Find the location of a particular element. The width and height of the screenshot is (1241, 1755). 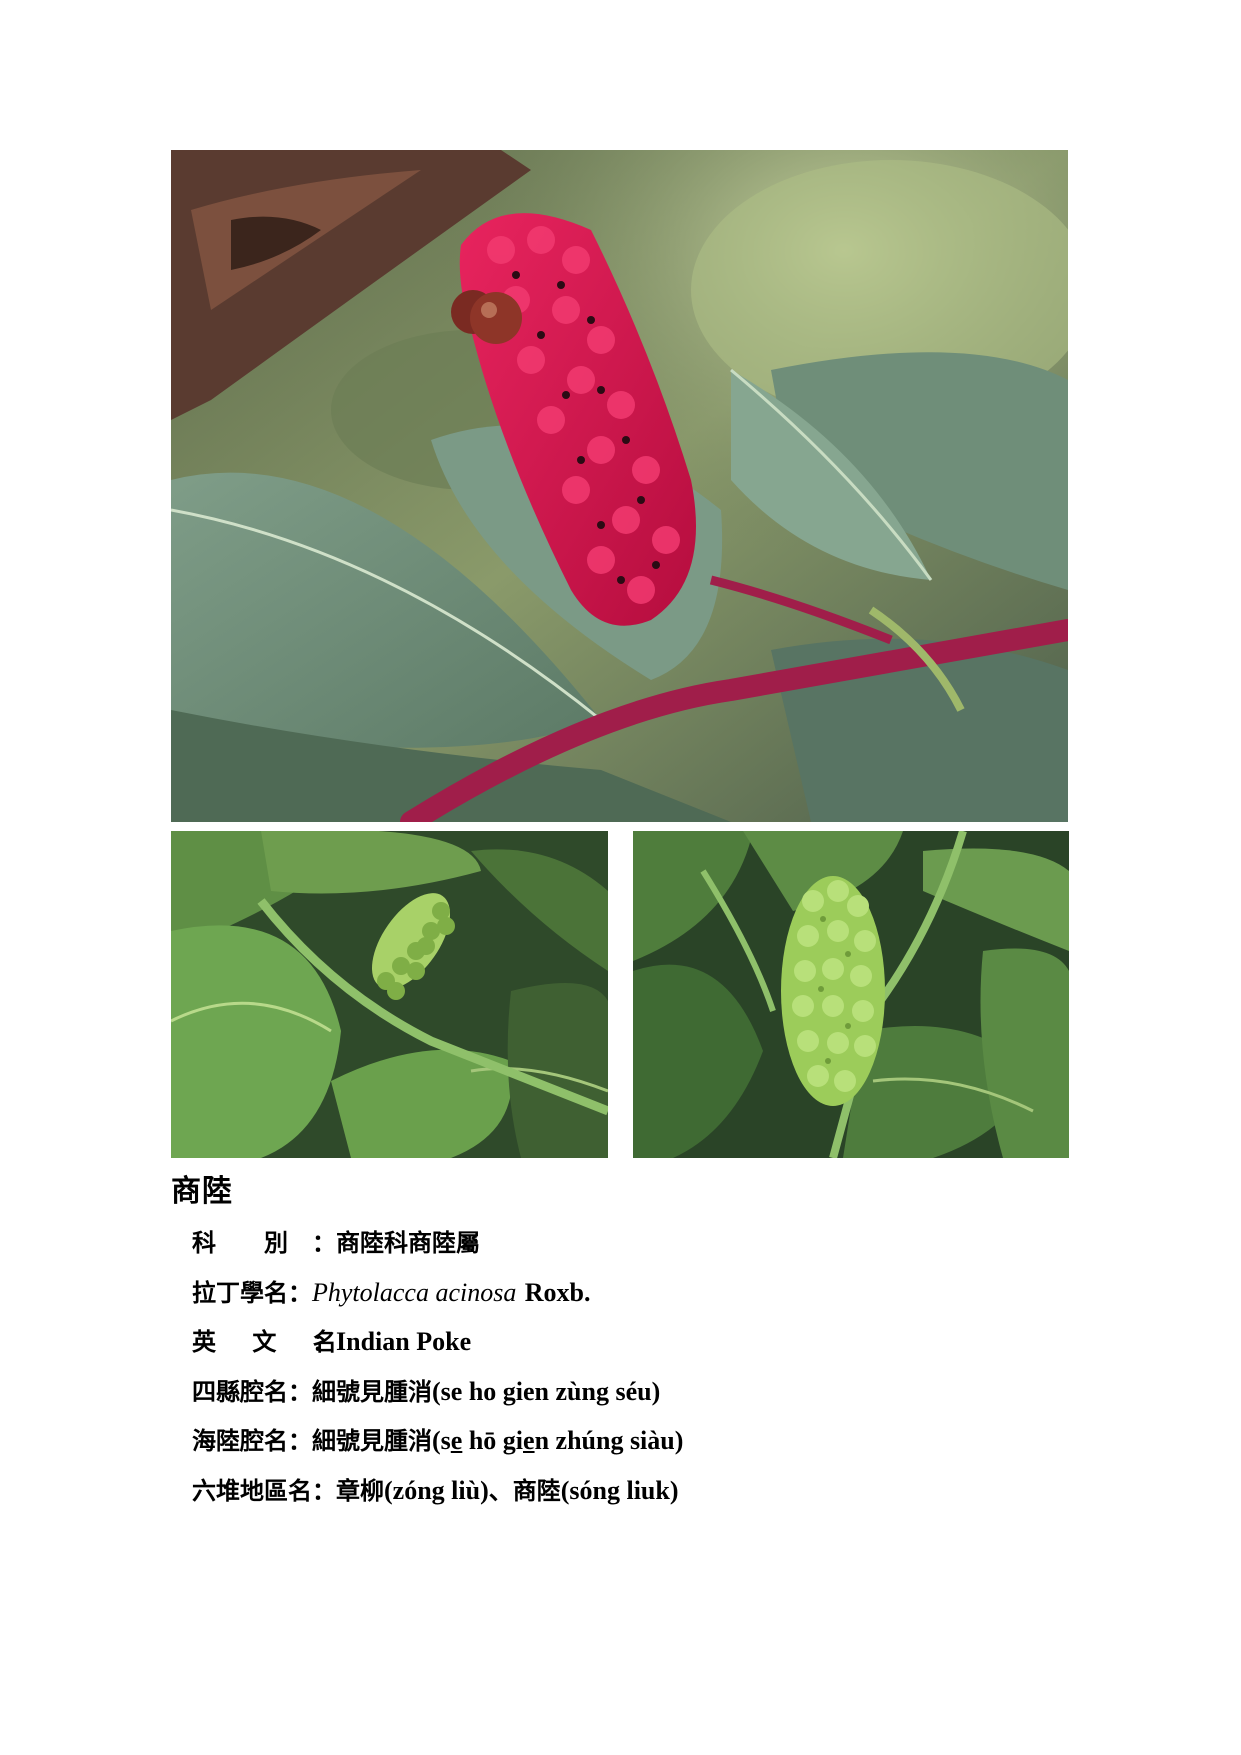

row-sixian-name: 四縣腔名：細號見腫消(se ho gien zùng séu) is located at coordinates (437, 1392).